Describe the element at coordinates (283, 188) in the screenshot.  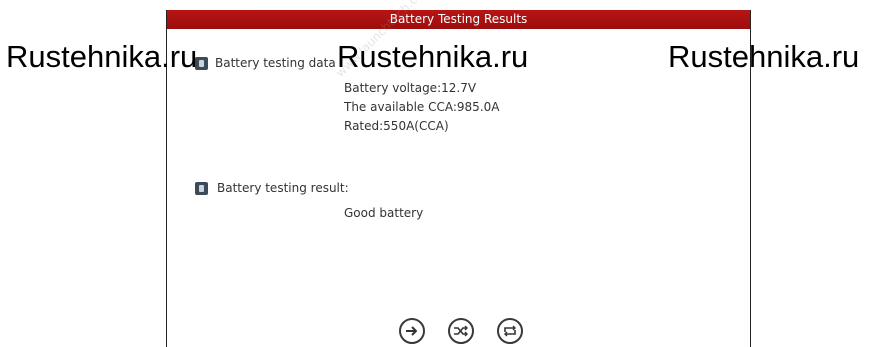
I see `section-title-result: Battery testing result:` at that location.